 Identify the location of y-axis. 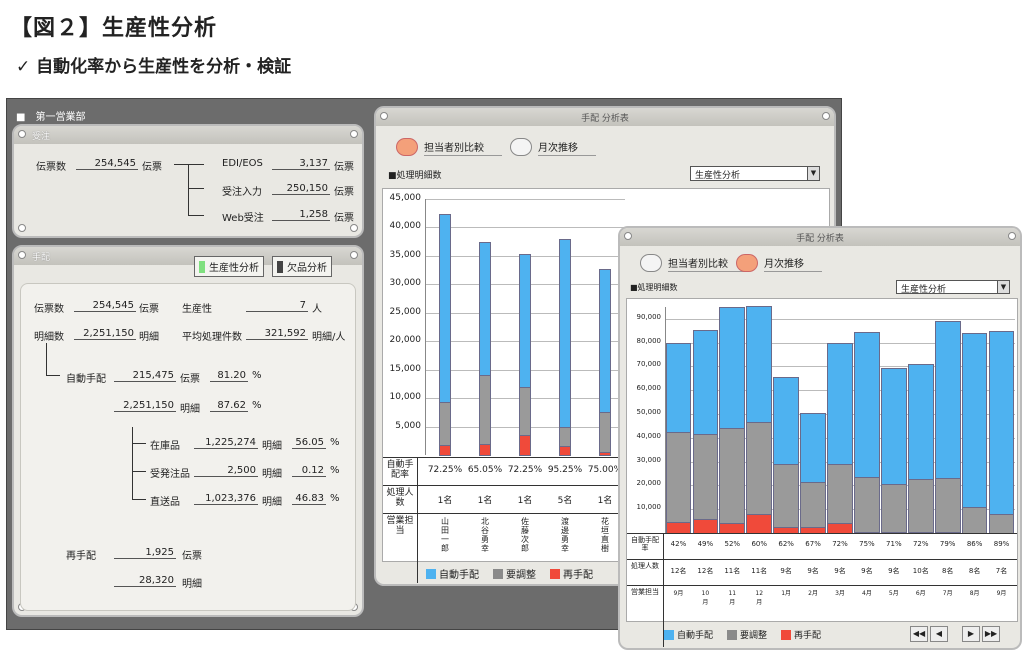
(425, 327).